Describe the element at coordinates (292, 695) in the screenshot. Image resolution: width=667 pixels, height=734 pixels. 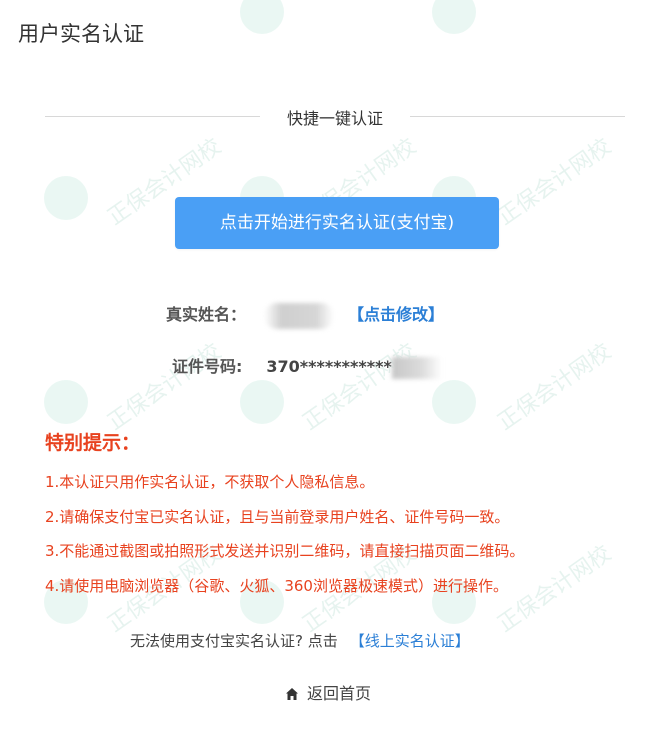
I see `home-icon` at that location.